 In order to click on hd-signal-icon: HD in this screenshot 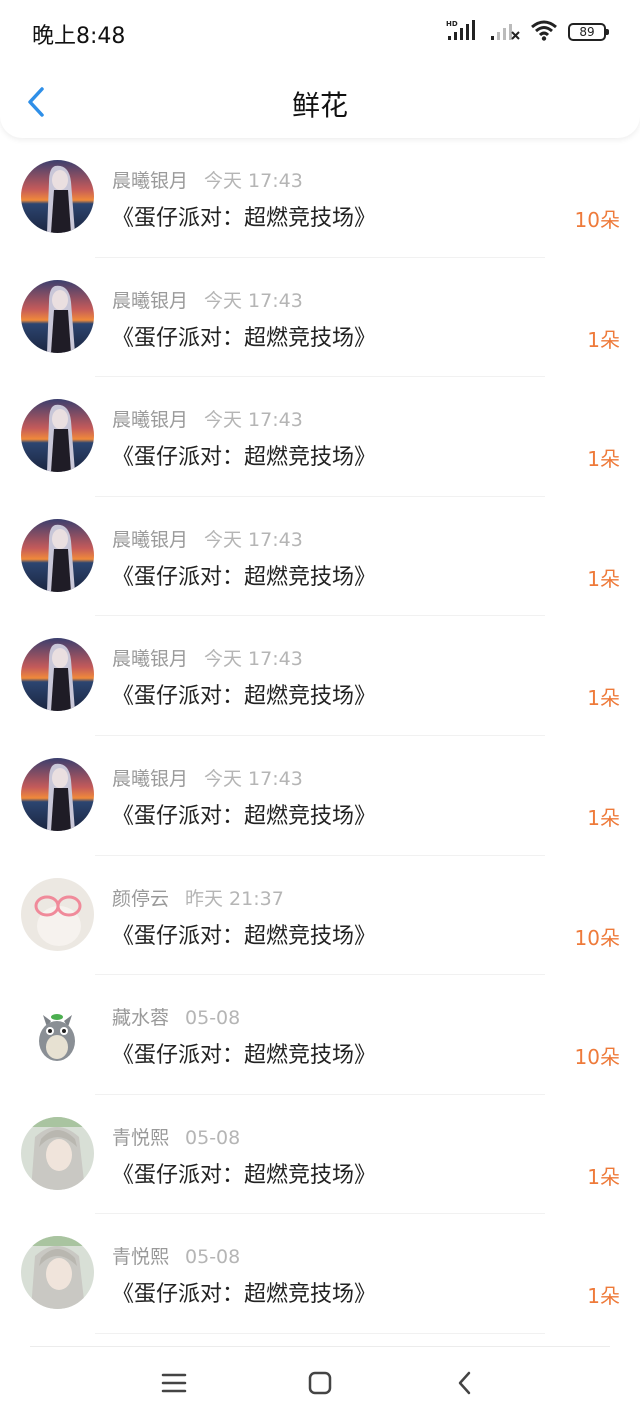, I will do `click(463, 32)`.